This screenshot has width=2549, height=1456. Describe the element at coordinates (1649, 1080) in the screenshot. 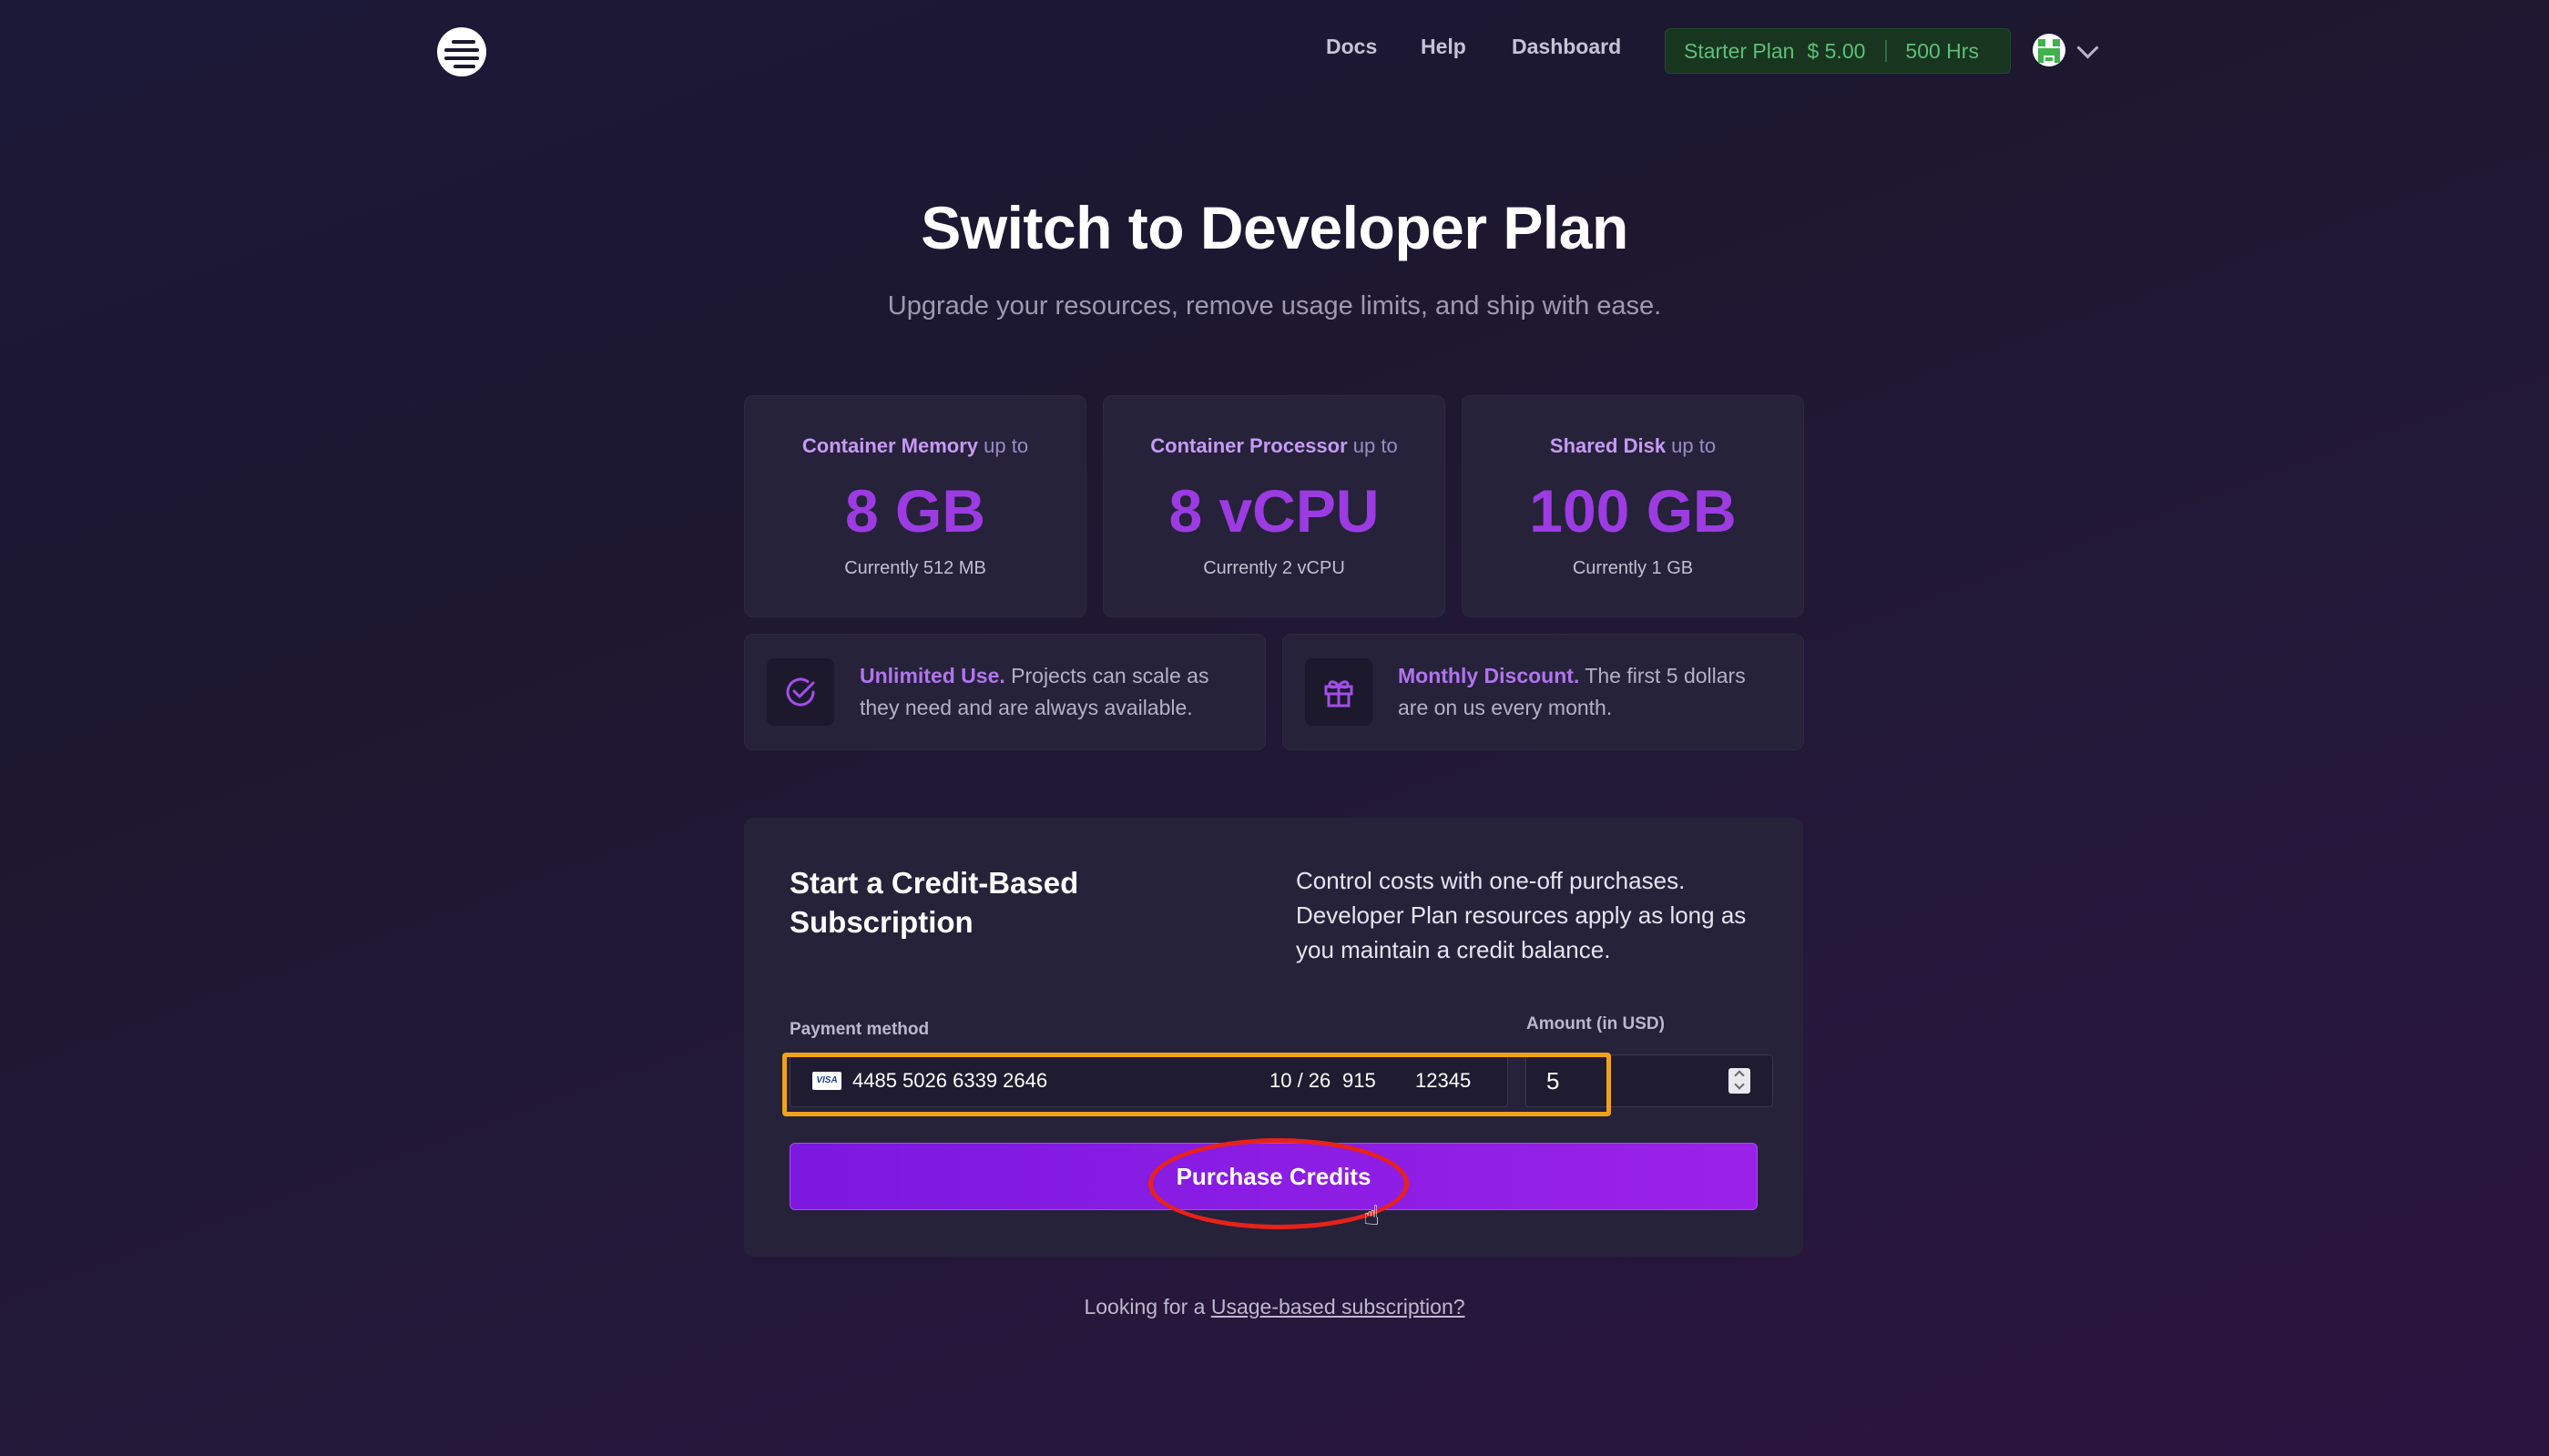

I see `amount-input: 5` at that location.